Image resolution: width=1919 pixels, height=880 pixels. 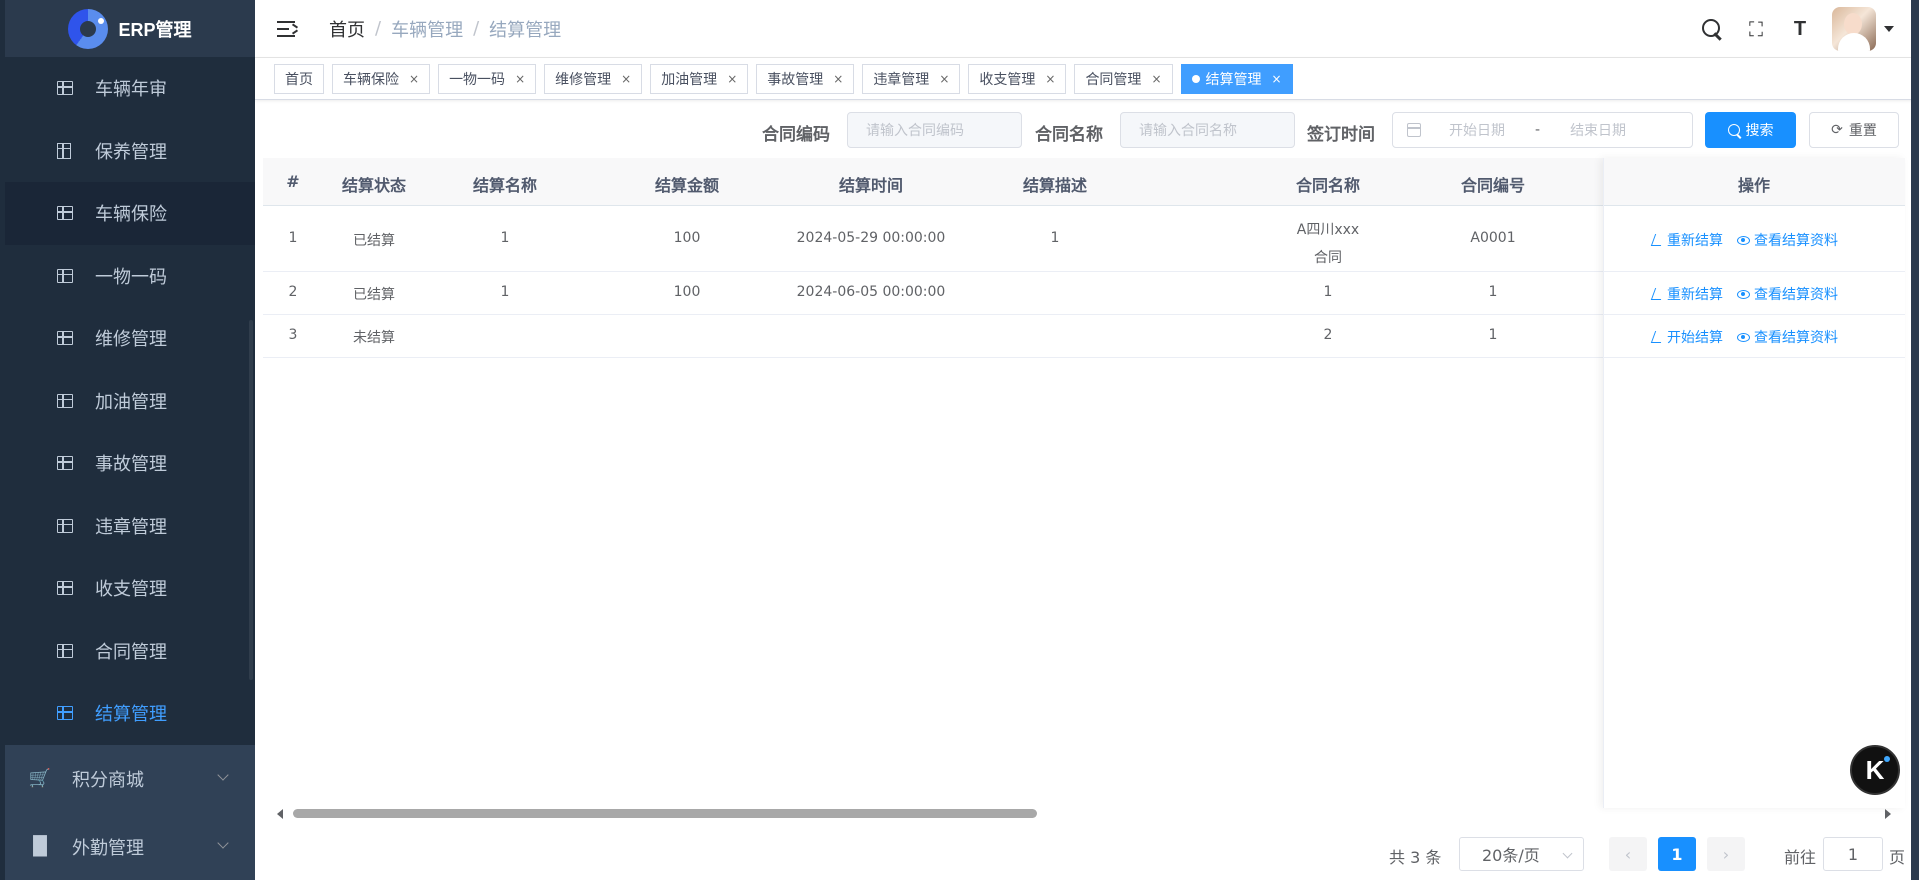 I want to click on sidebar-item-label: 事故管理, so click(x=131, y=465).